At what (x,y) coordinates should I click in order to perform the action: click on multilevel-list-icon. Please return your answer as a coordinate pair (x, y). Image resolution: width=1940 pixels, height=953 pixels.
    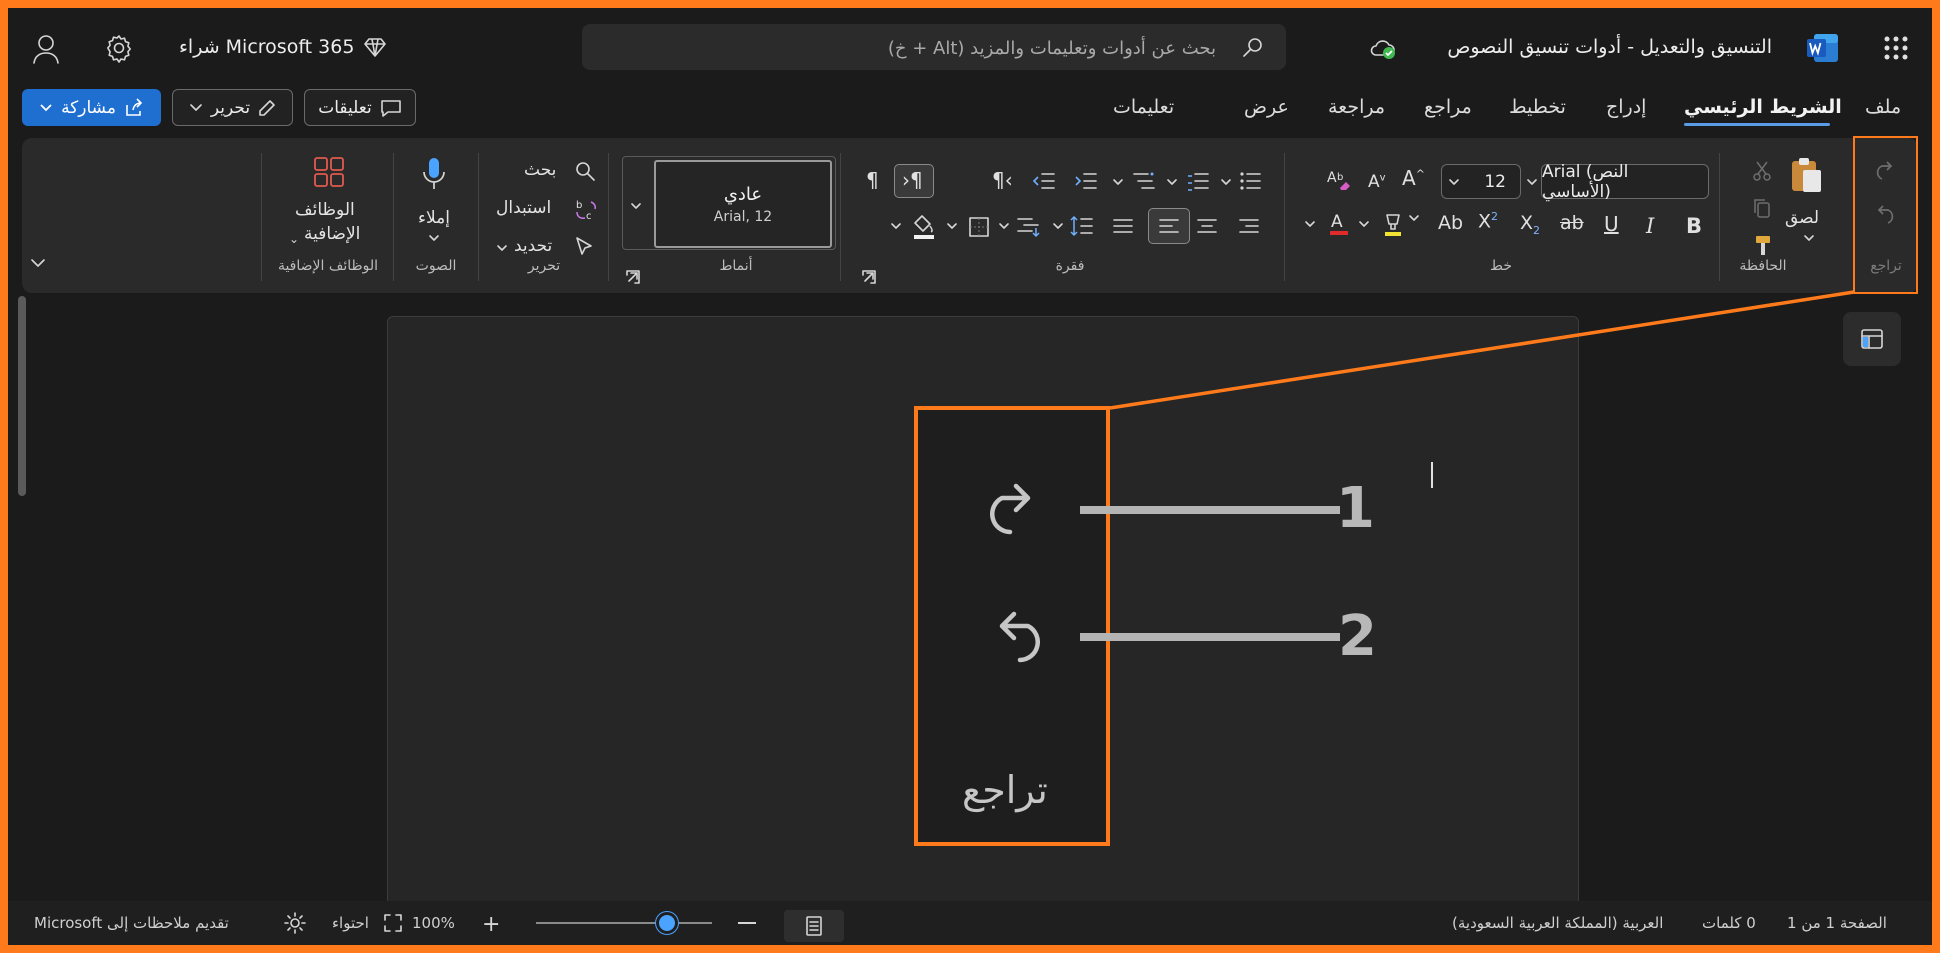
    Looking at the image, I should click on (1144, 181).